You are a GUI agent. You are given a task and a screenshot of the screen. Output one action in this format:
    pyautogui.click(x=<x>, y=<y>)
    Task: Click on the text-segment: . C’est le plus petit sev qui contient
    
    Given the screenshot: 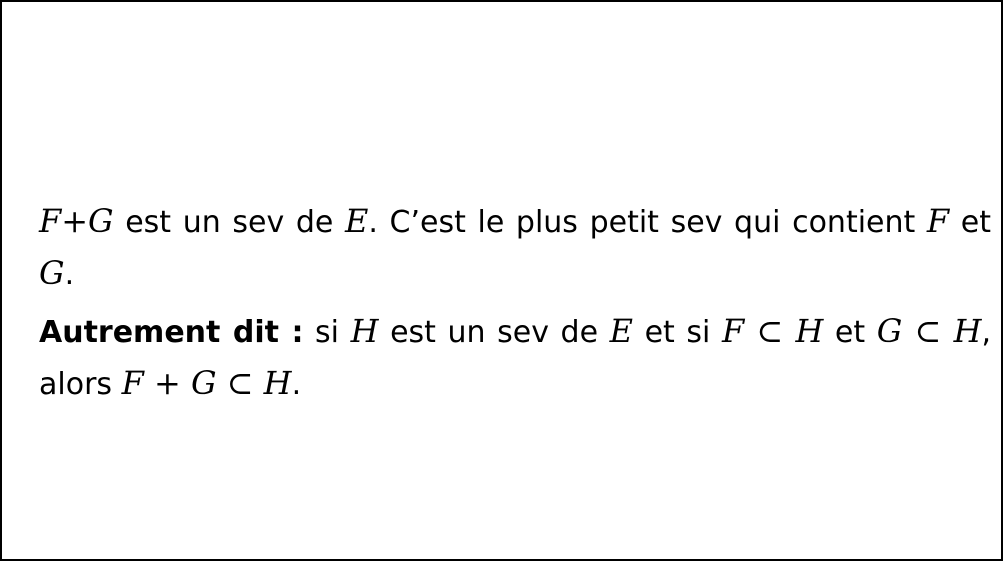 What is the action you would take?
    pyautogui.click(x=647, y=222)
    